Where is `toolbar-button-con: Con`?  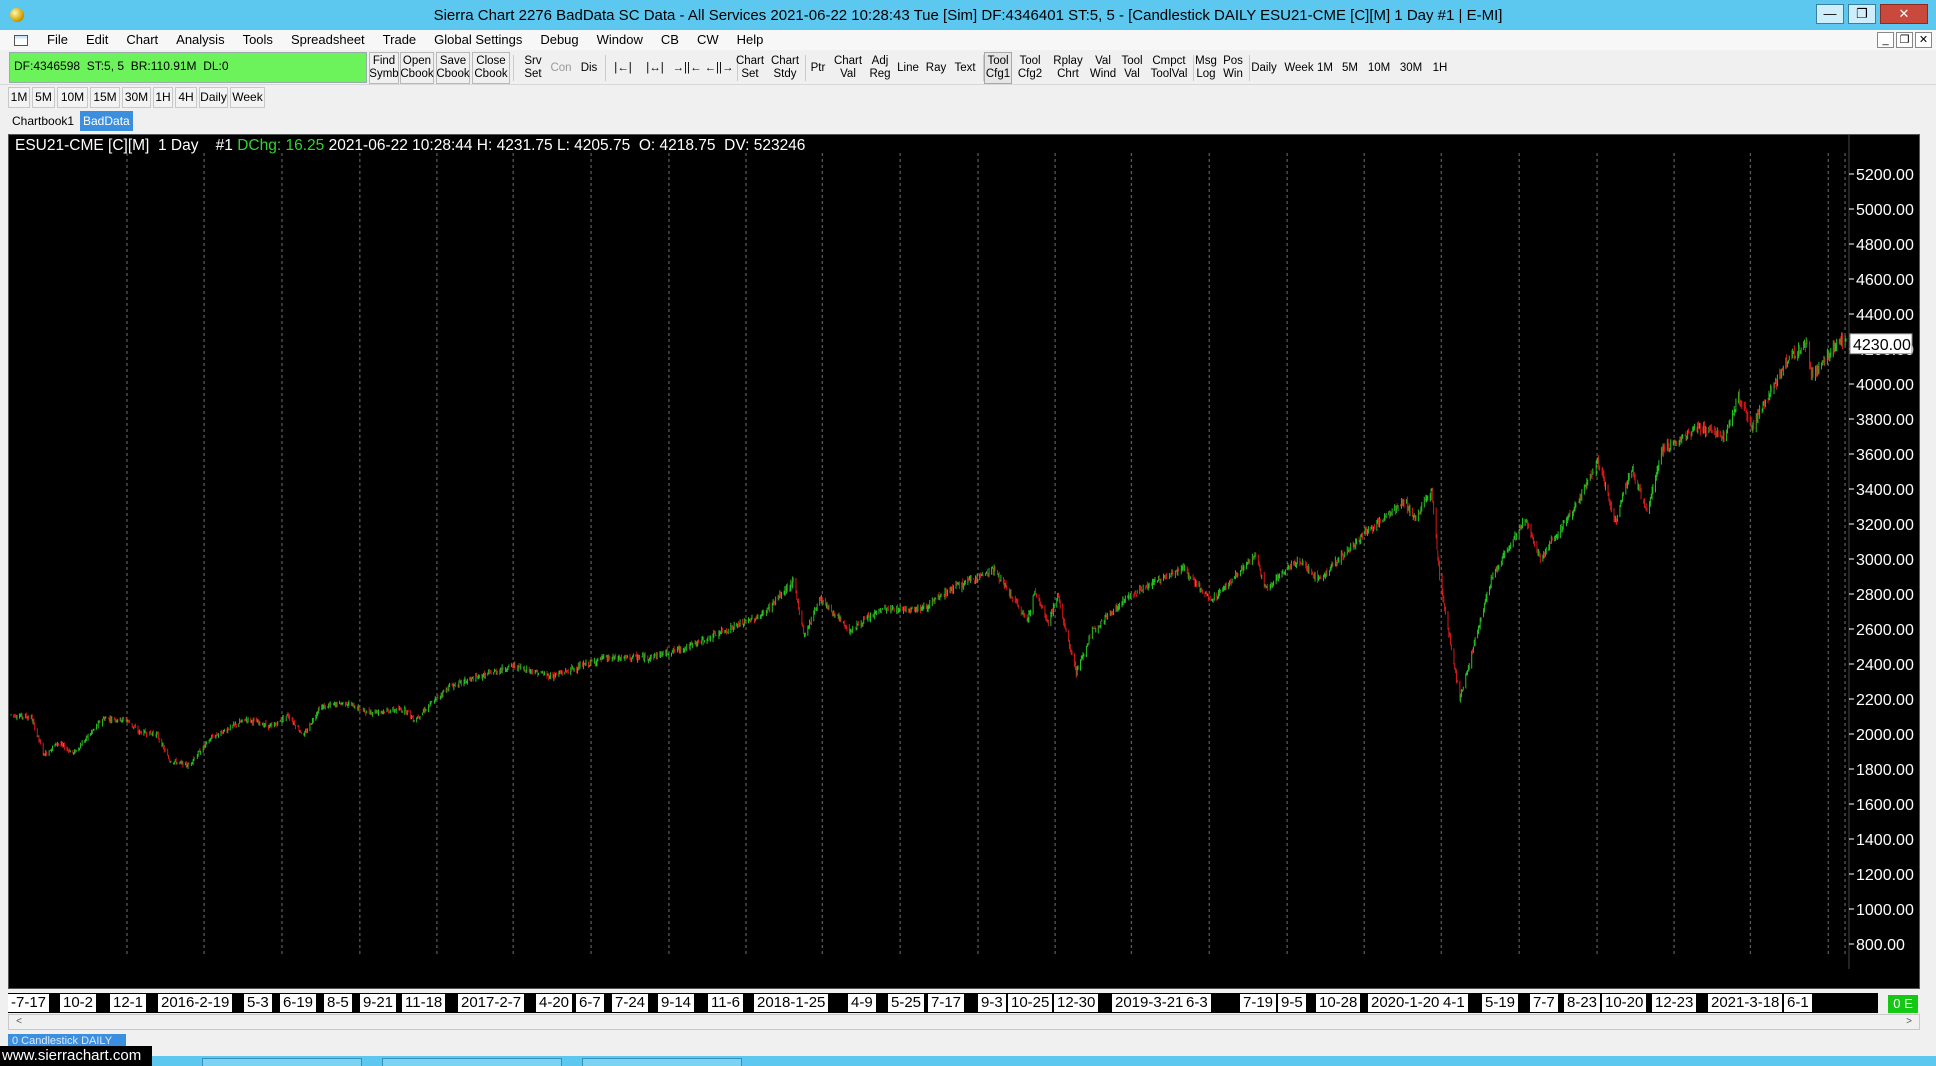
toolbar-button-con: Con is located at coordinates (561, 68).